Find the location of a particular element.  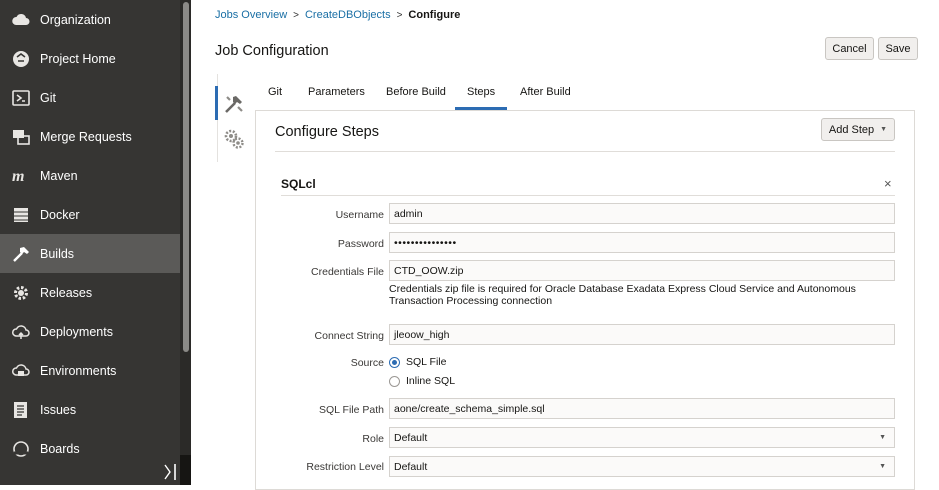

sidebar-item-docker: Docker is located at coordinates (90, 214).